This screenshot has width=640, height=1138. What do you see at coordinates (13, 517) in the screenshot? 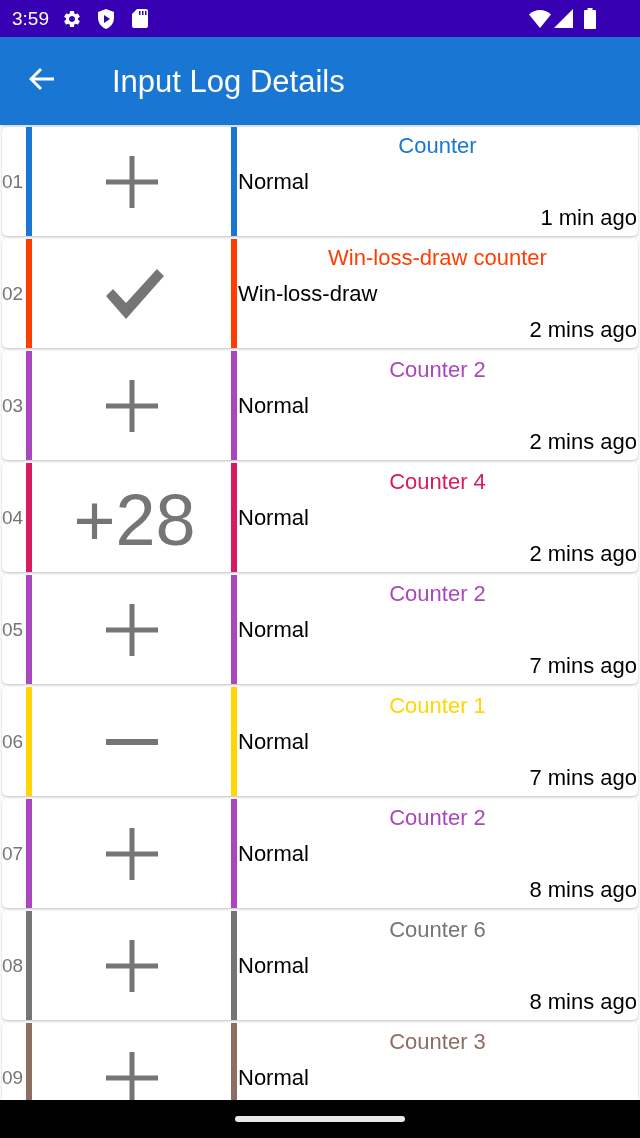
I see `entry-number: 04` at bounding box center [13, 517].